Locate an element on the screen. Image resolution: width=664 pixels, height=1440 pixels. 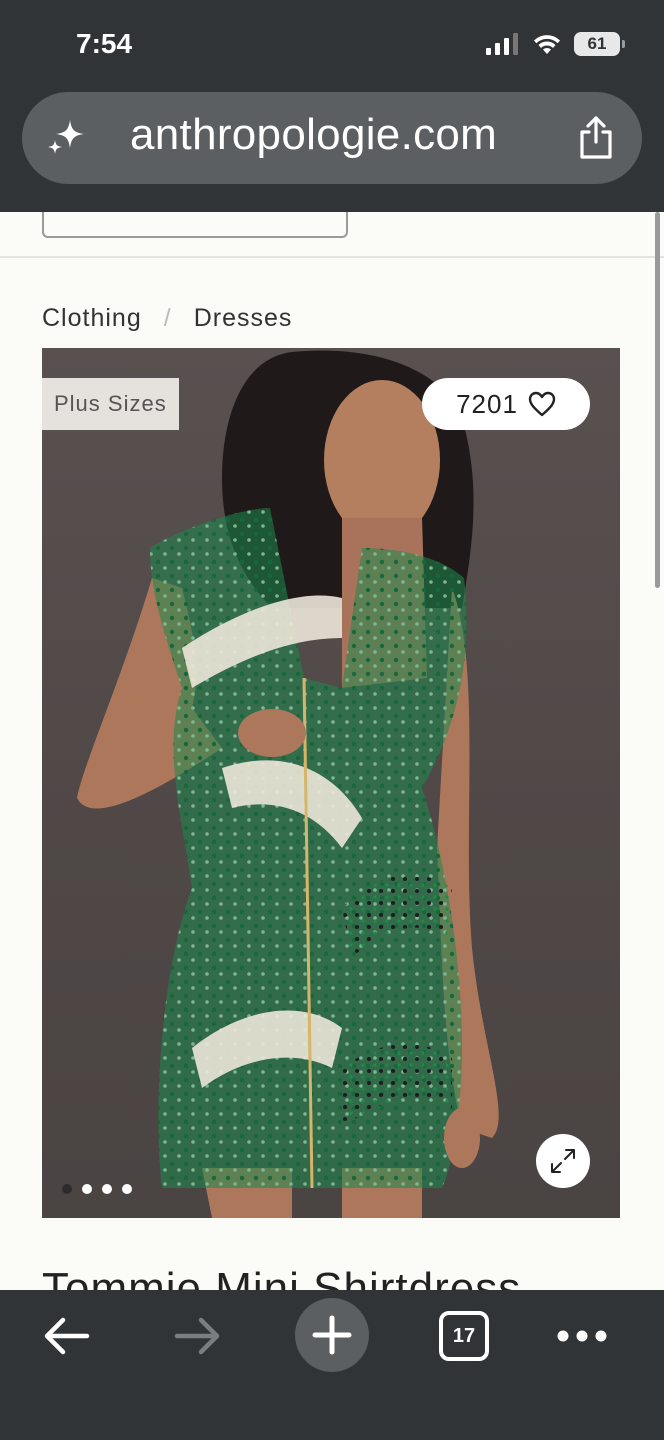
plus-sizes-badge: Plus Sizes is located at coordinates (110, 404).